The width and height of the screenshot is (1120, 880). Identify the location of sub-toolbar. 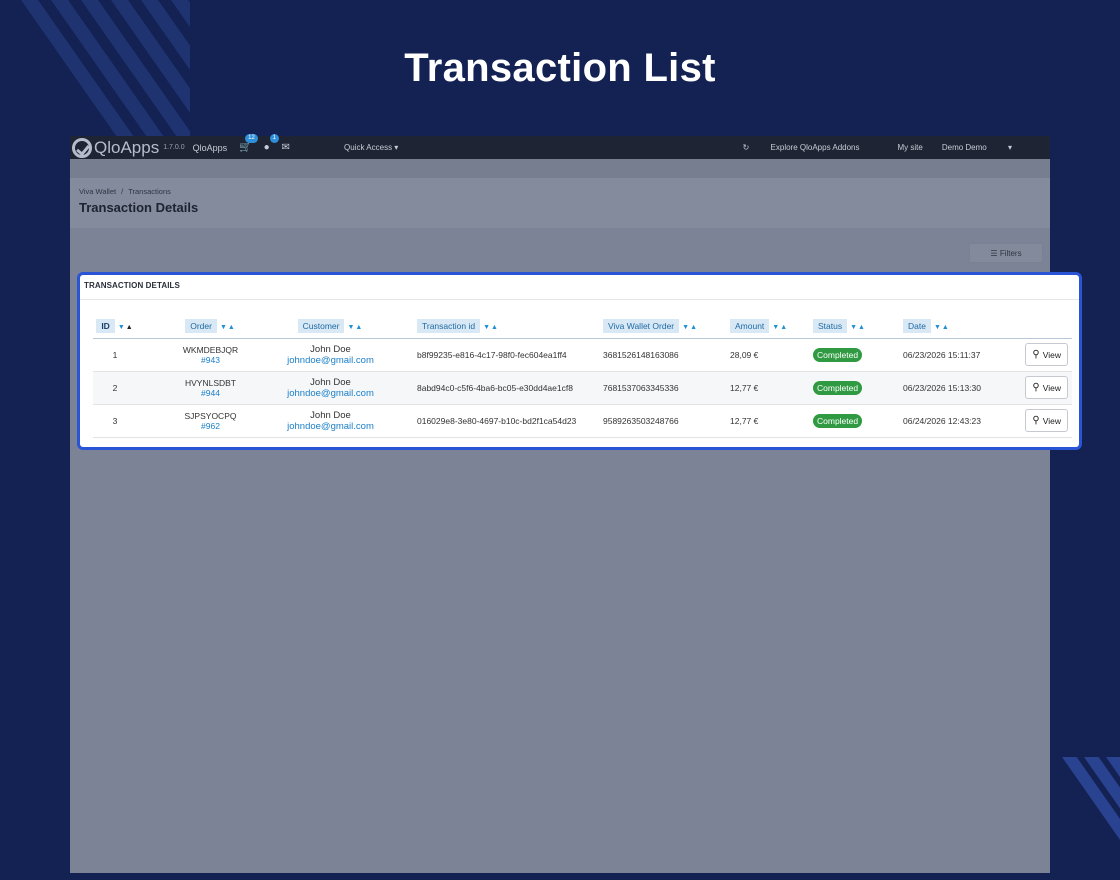
(560, 168).